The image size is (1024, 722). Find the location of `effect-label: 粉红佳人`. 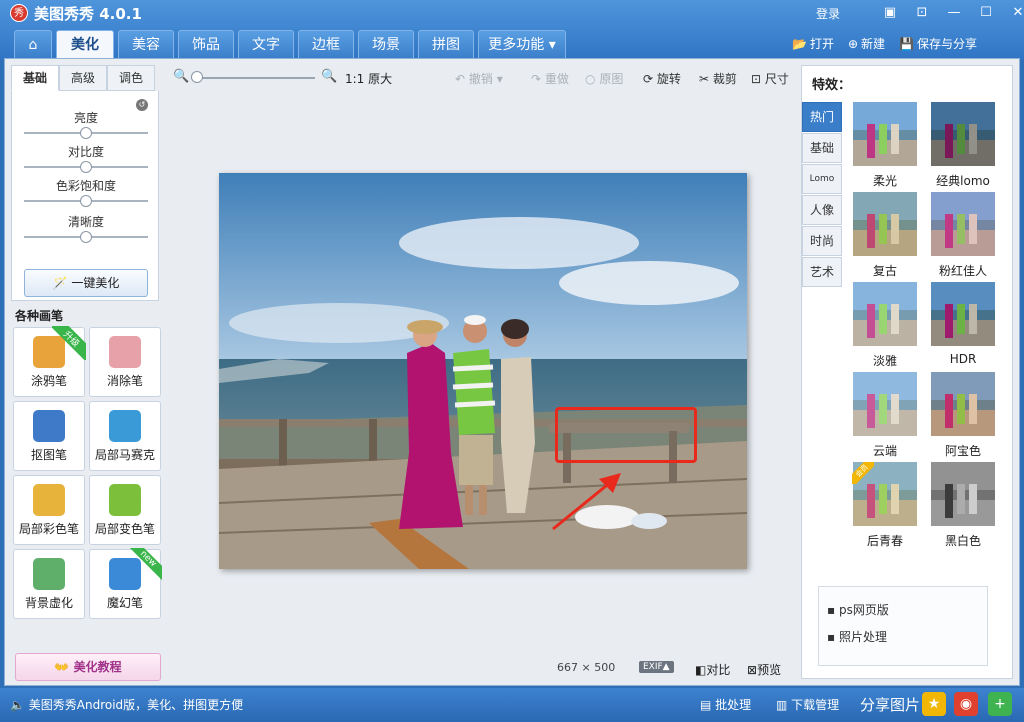

effect-label: 粉红佳人 is located at coordinates (962, 271).